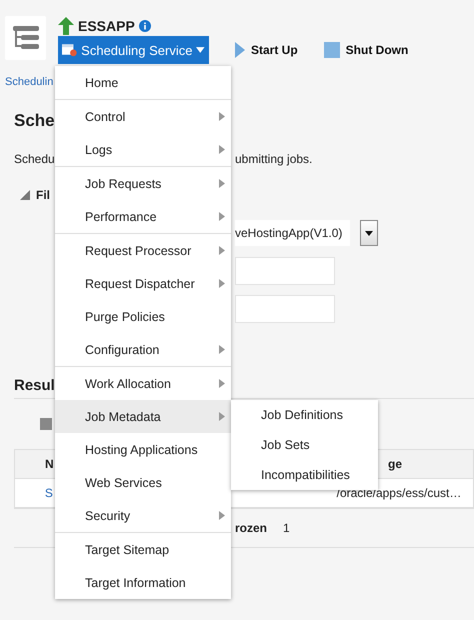 This screenshot has height=620, width=474. What do you see at coordinates (34, 385) in the screenshot?
I see `results-title: Resul` at bounding box center [34, 385].